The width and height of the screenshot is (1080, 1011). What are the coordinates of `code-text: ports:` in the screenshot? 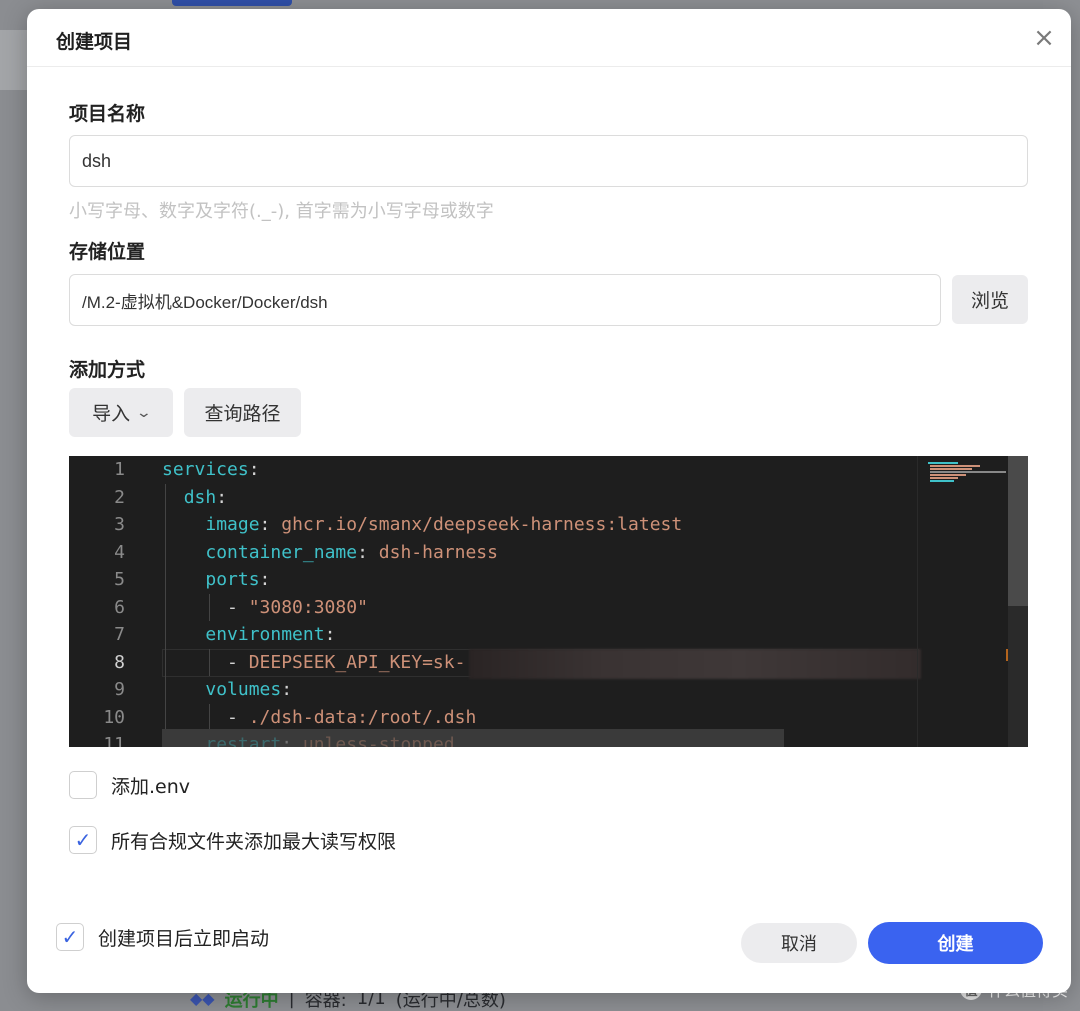 It's located at (238, 580).